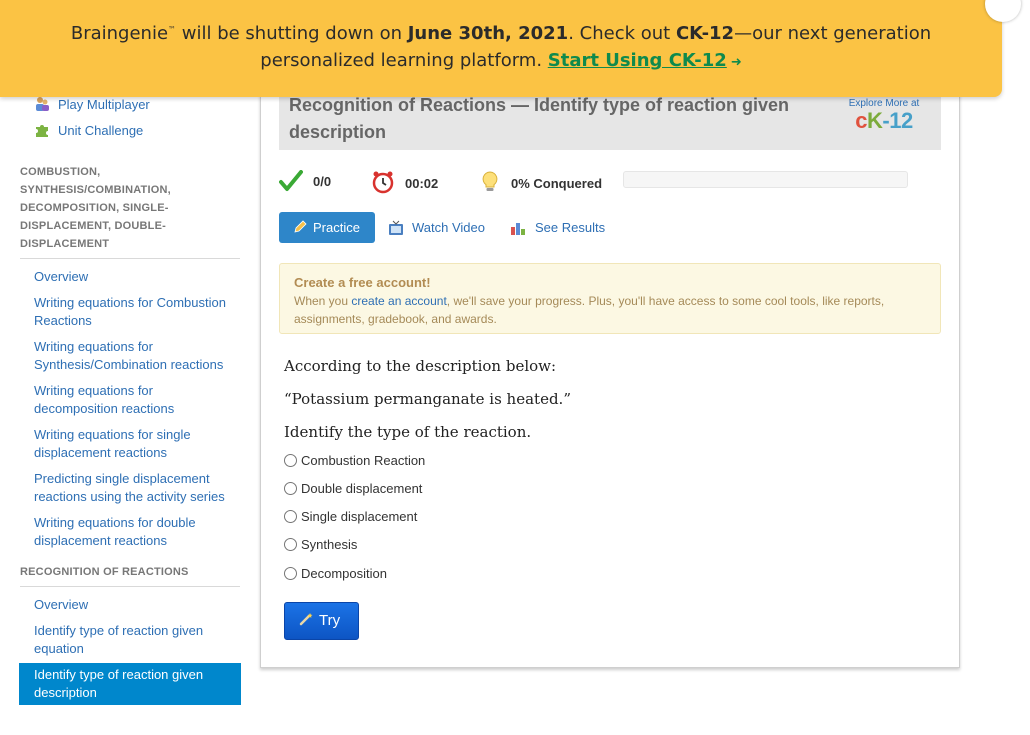  Describe the element at coordinates (305, 183) in the screenshot. I see `score-stat: 0/0` at that location.